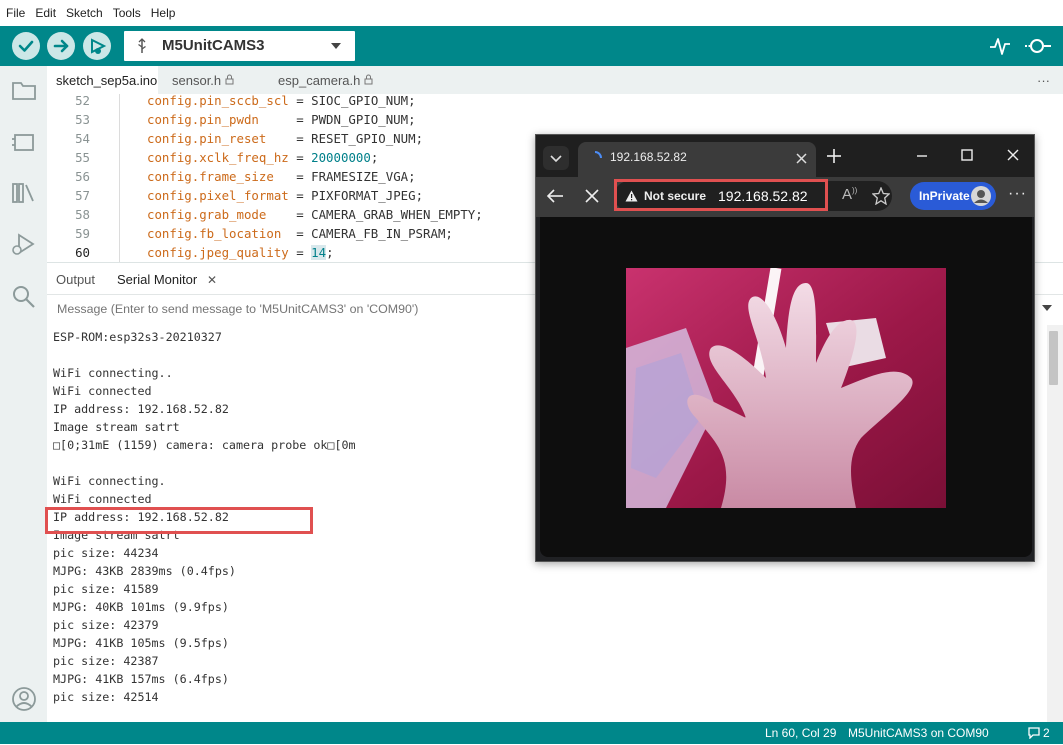 The image size is (1063, 745). I want to click on board-selector: M5UnitCAMS3, so click(239, 46).